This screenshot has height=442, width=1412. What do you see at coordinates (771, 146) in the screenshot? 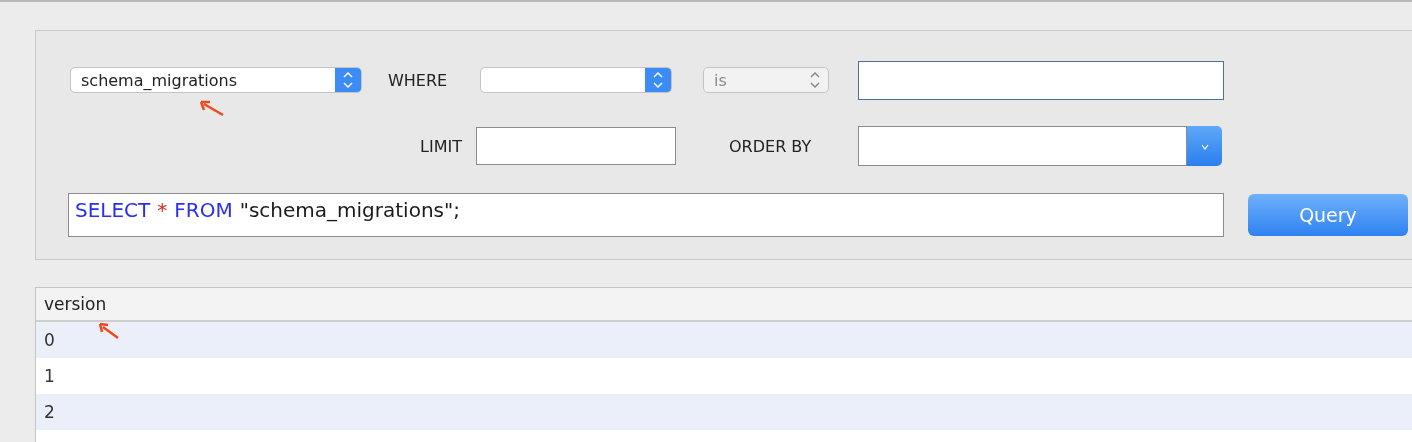
I see `order-by-label: ORDER BY` at bounding box center [771, 146].